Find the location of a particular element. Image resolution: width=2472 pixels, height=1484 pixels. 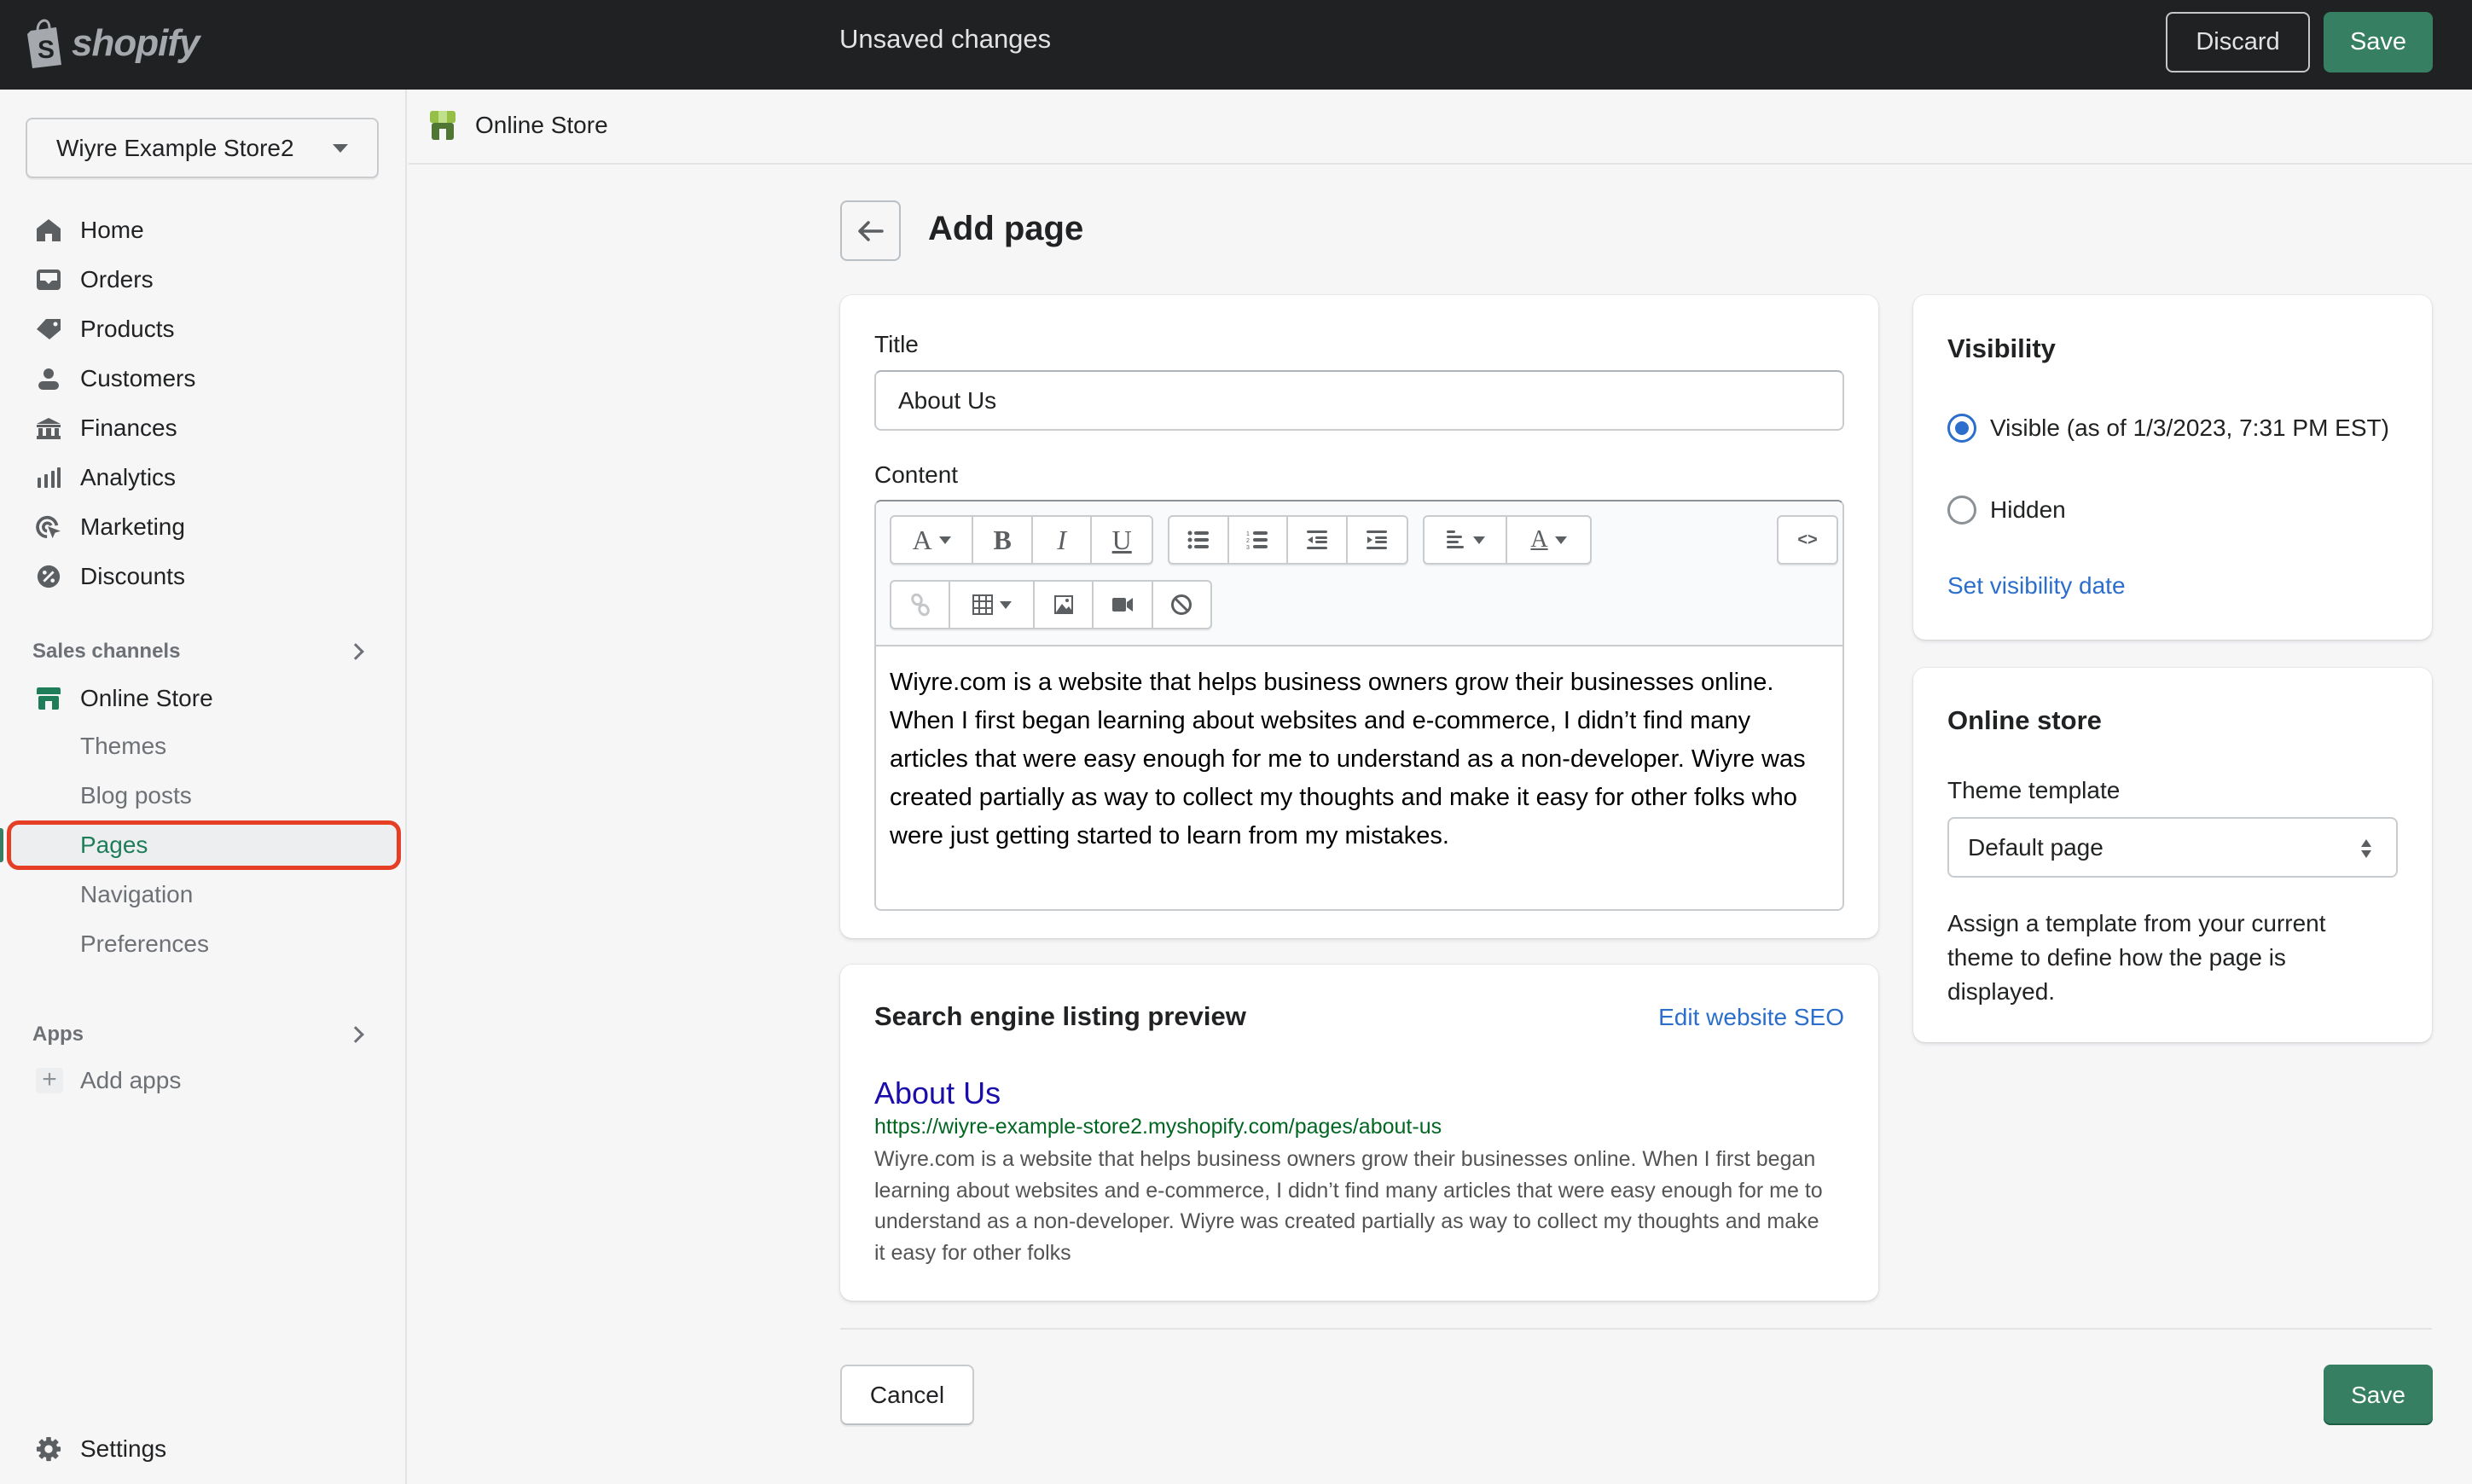

bold-button: B is located at coordinates (1003, 540).